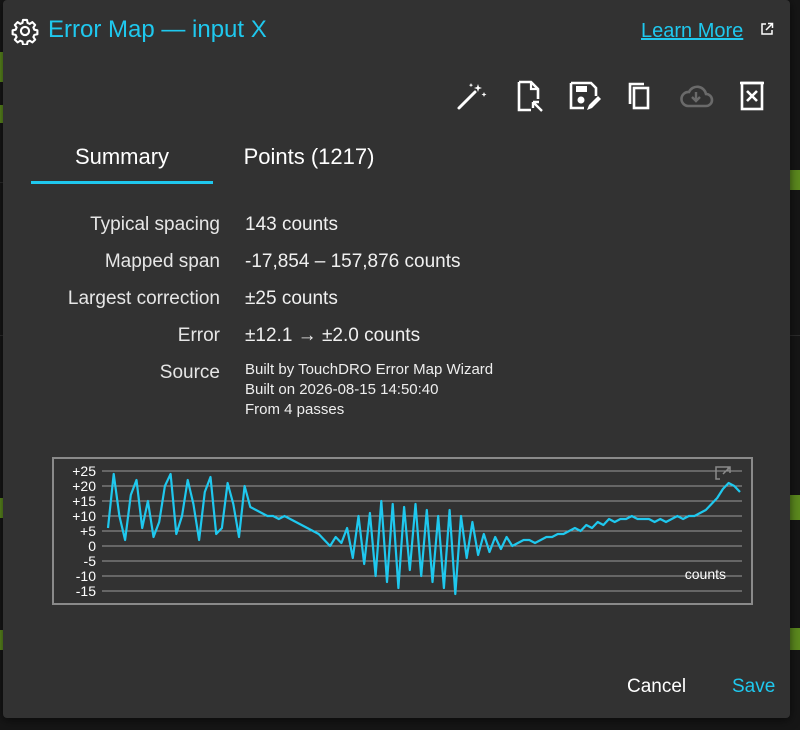  What do you see at coordinates (342, 389) in the screenshot?
I see `source-line: Built on 2026-08-15 14:50:40` at bounding box center [342, 389].